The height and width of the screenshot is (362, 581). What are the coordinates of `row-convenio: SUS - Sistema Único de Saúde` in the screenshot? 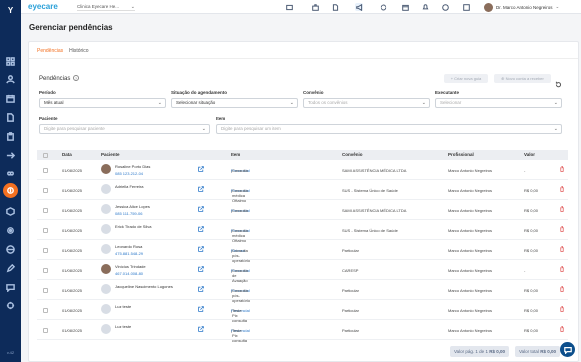 It's located at (370, 230).